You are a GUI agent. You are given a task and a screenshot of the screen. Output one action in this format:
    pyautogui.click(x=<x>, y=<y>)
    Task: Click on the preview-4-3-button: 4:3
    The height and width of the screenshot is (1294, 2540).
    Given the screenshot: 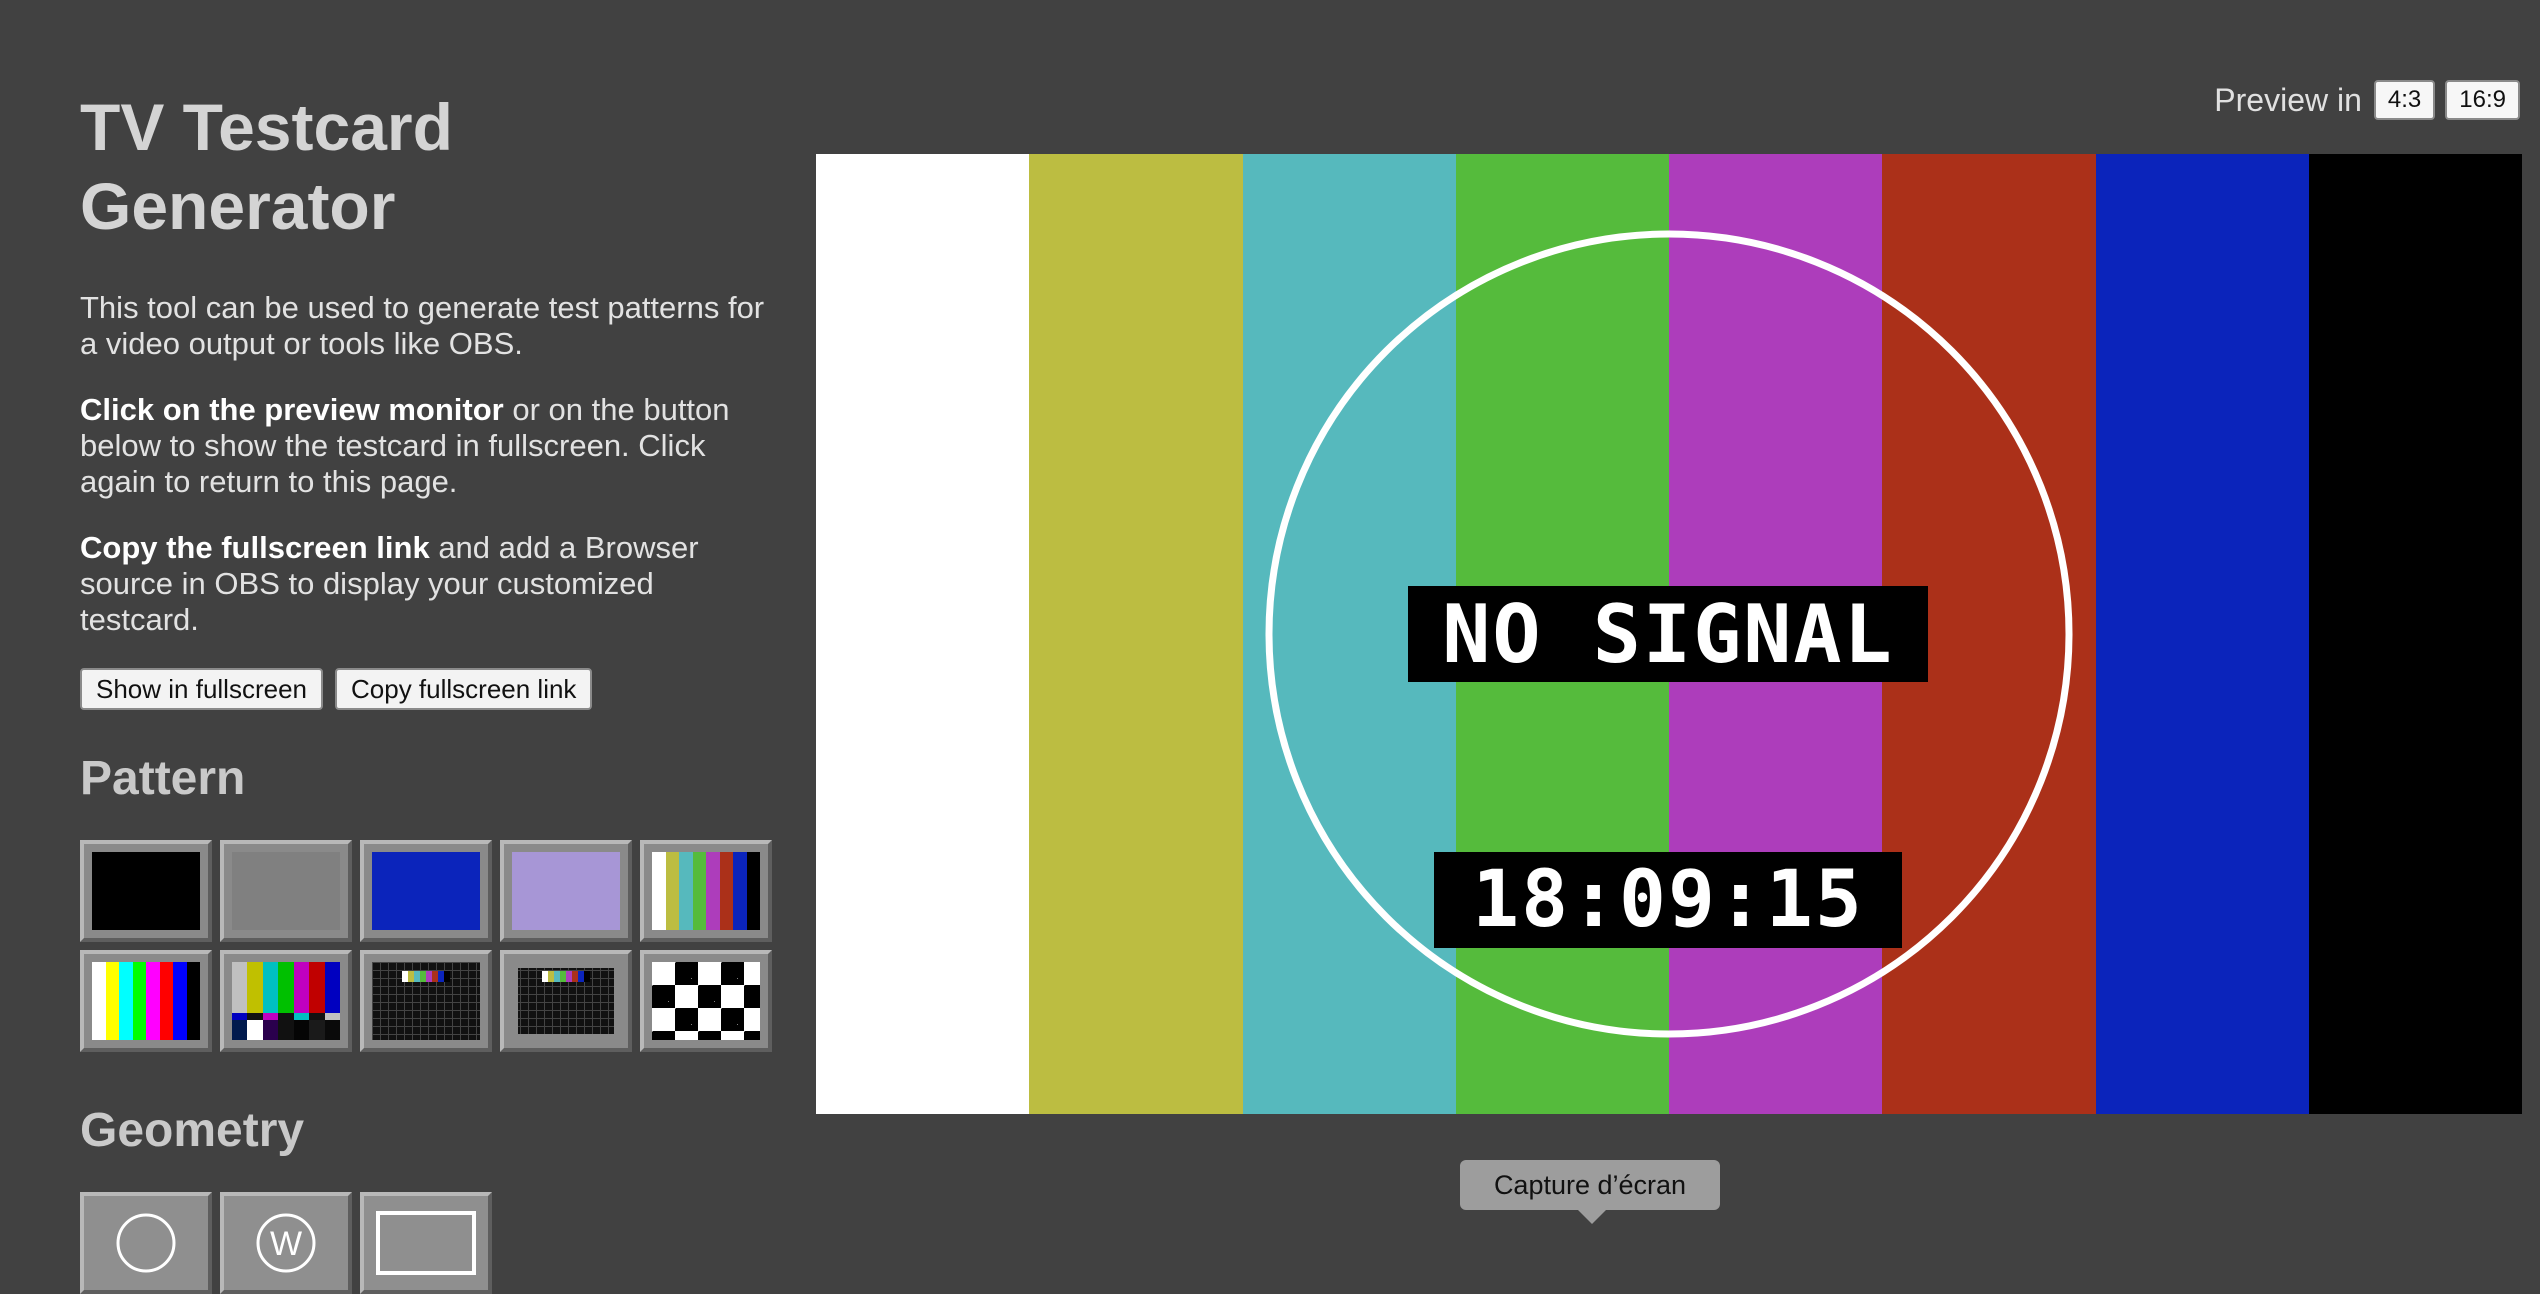 What is the action you would take?
    pyautogui.click(x=2404, y=100)
    